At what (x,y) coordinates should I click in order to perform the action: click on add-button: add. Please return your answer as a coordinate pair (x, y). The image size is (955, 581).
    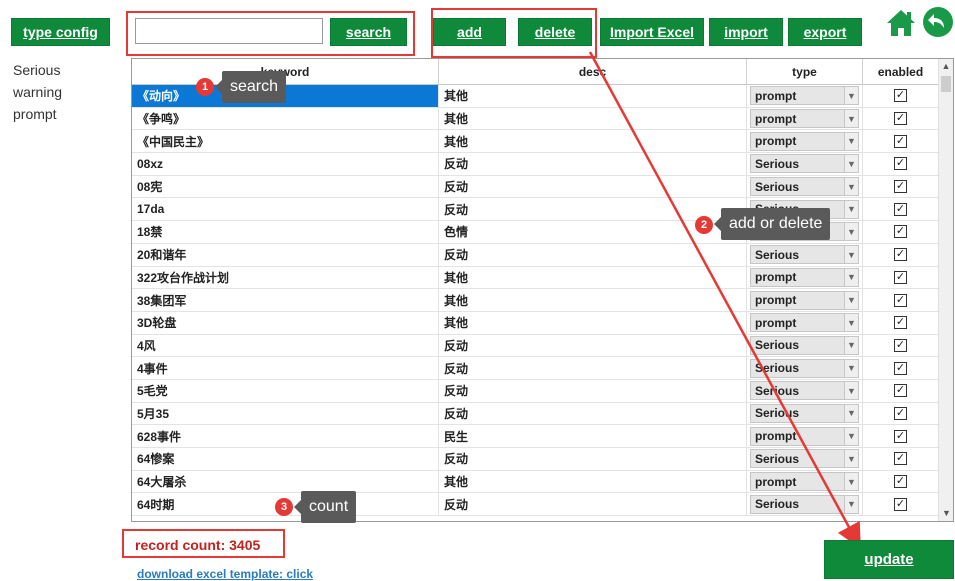
    Looking at the image, I should click on (469, 32).